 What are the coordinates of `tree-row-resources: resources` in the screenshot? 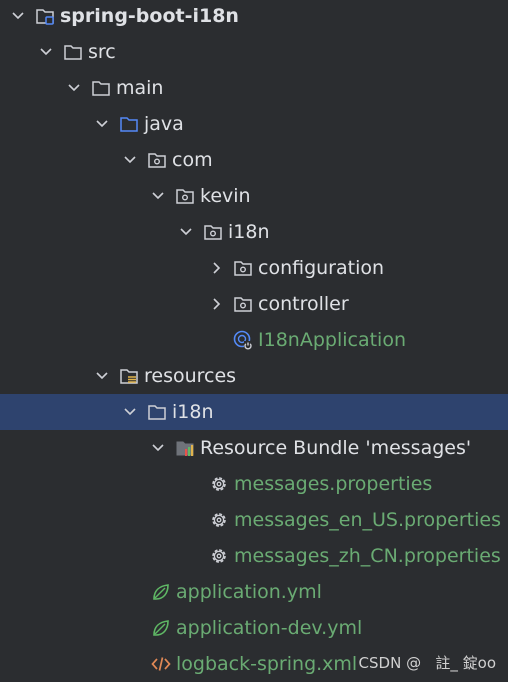 It's located at (254, 376).